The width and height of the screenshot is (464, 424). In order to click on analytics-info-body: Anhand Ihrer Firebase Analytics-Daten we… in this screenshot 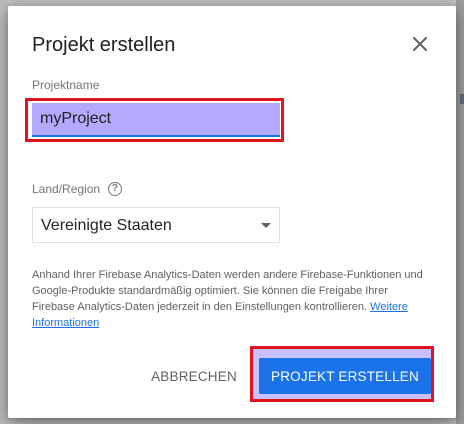, I will do `click(227, 291)`.